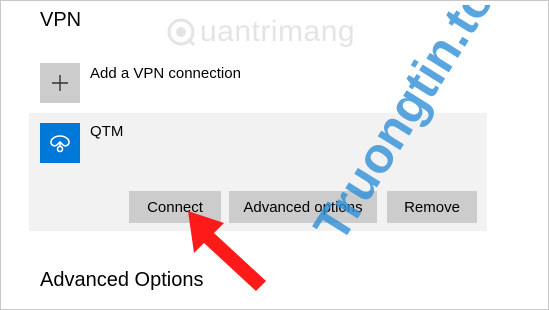 The height and width of the screenshot is (310, 549). I want to click on add-vpn-connection-button: Add a VPN connection, so click(140, 83).